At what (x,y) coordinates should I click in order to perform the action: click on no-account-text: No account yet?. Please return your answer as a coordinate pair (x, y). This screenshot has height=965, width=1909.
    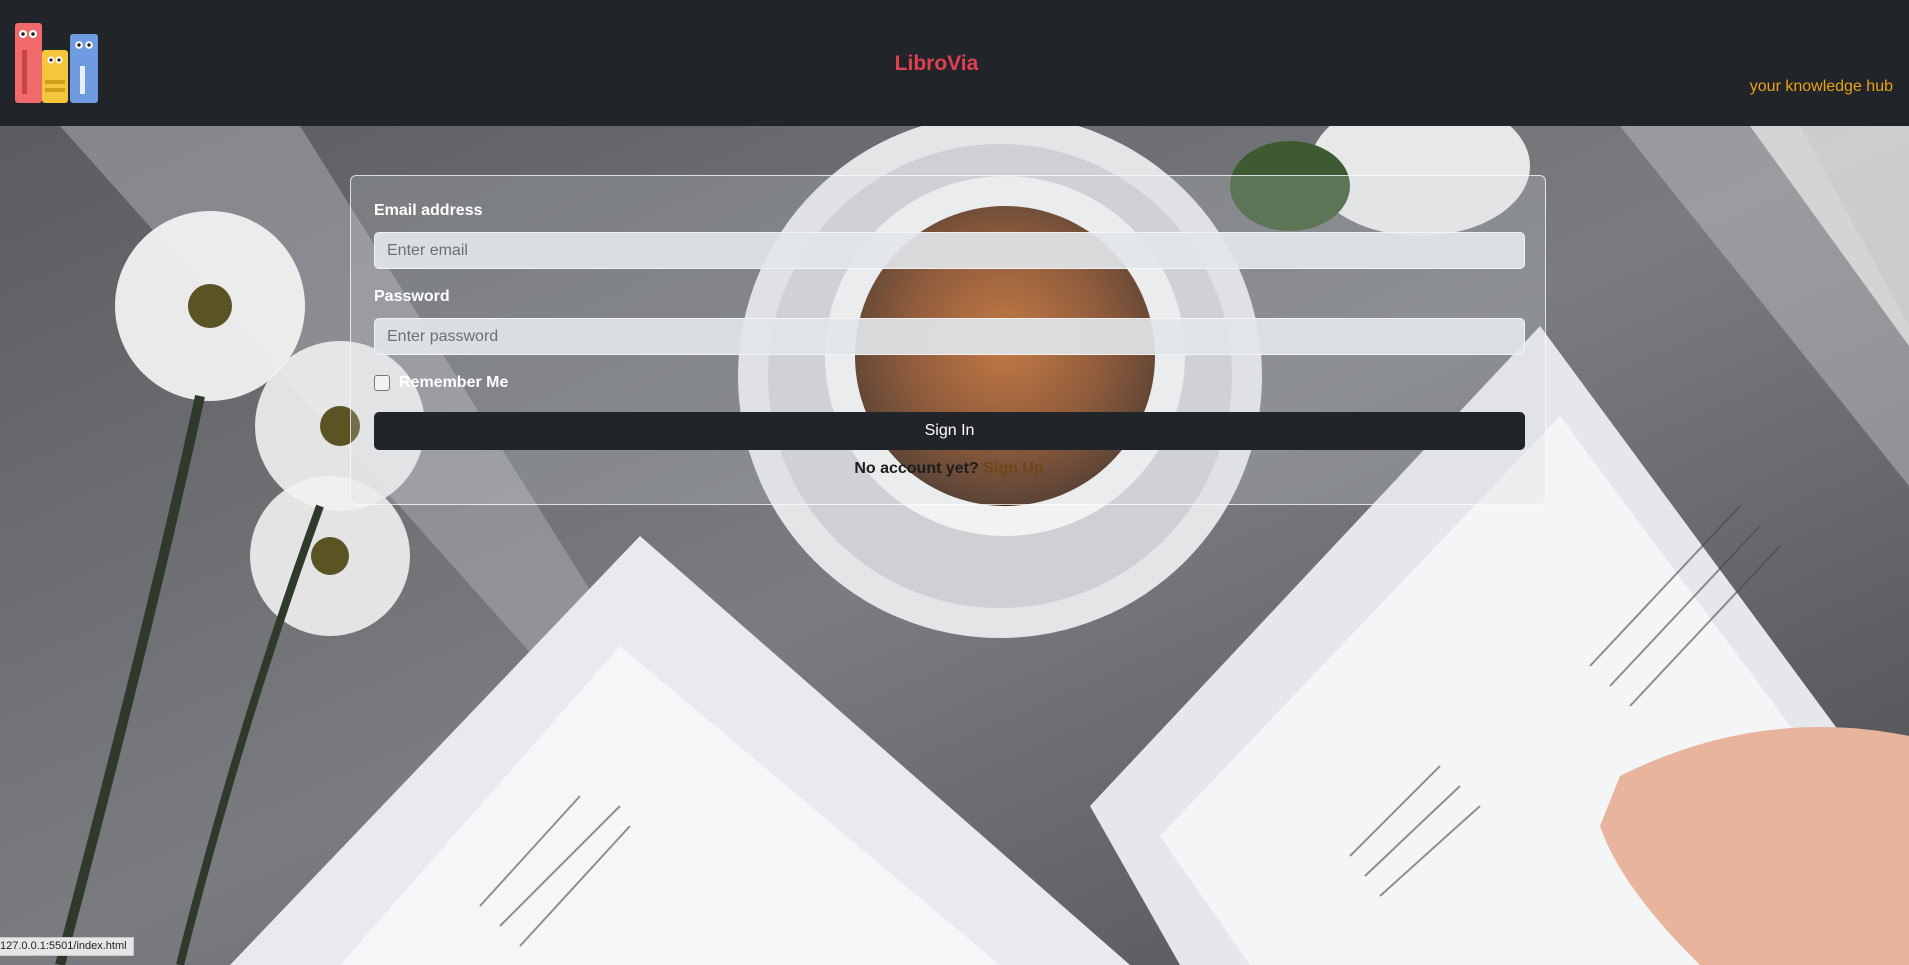
    Looking at the image, I should click on (916, 468).